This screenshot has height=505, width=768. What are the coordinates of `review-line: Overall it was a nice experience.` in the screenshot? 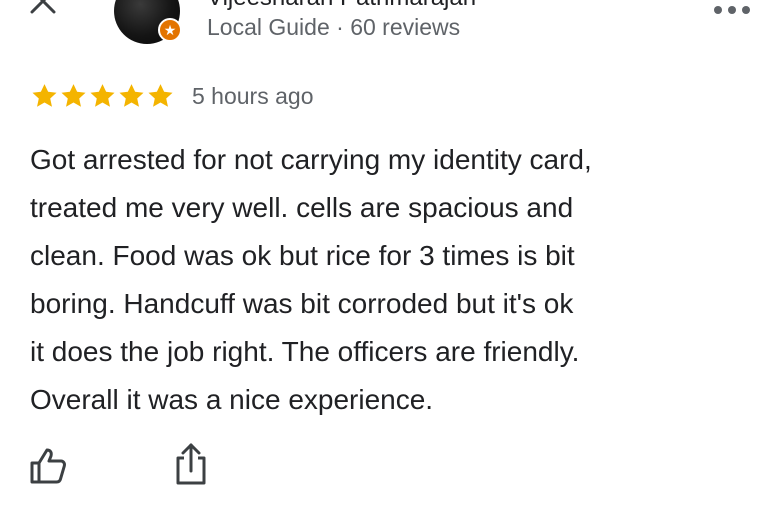 It's located at (232, 399).